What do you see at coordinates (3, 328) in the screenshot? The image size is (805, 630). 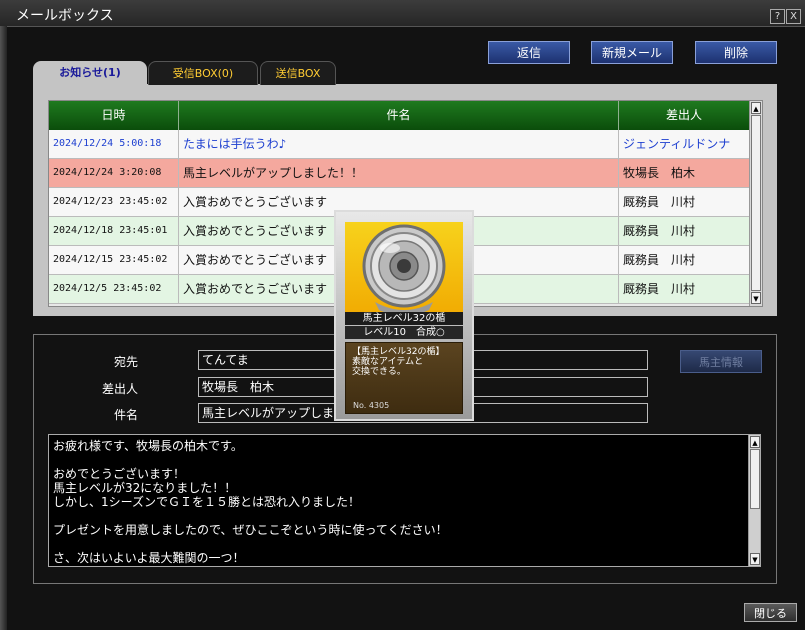 I see `background-strip` at bounding box center [3, 328].